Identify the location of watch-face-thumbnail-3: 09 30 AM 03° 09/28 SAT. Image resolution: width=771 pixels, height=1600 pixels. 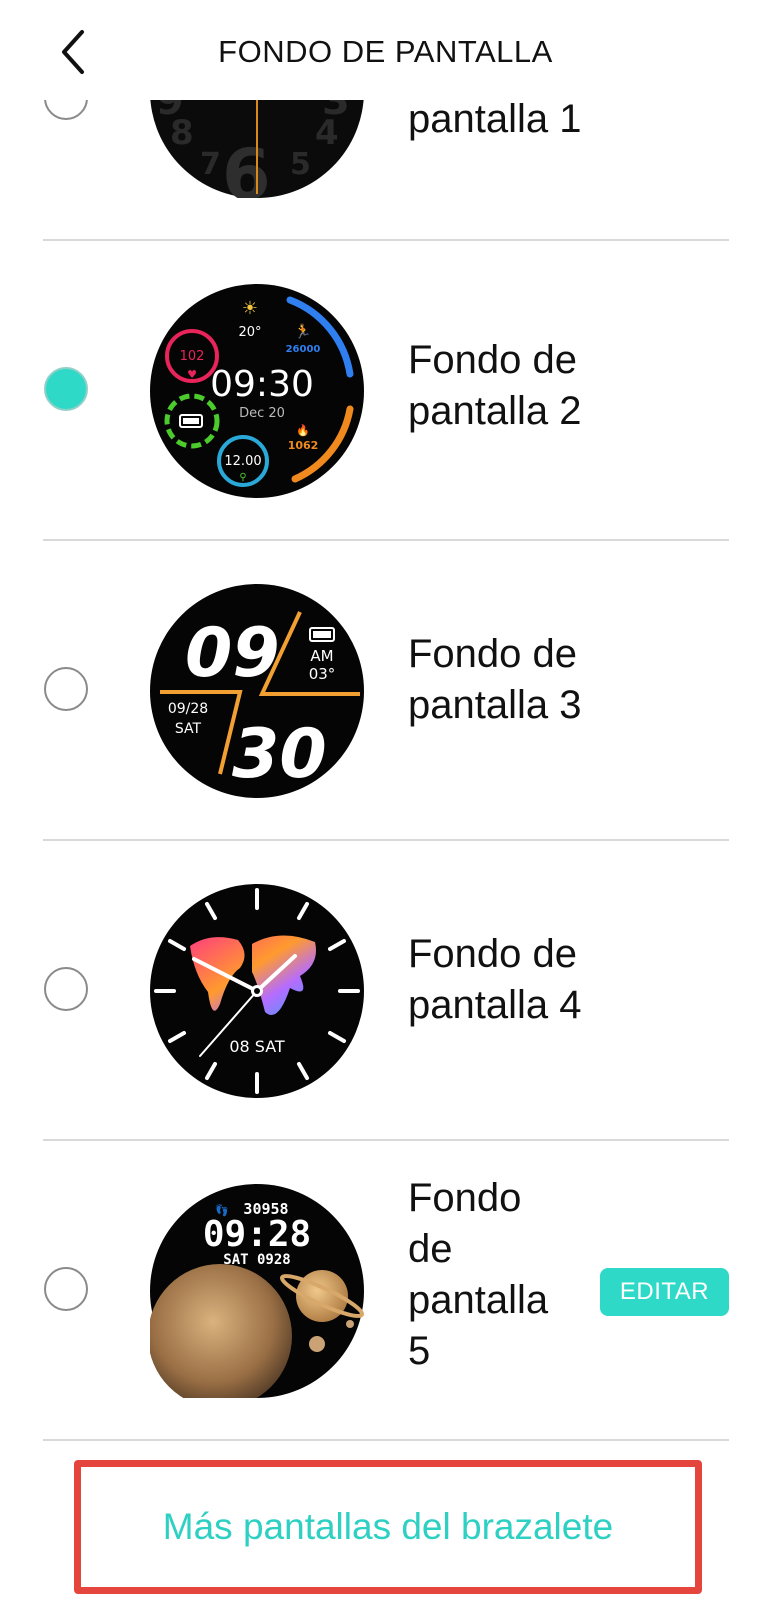
(257, 691).